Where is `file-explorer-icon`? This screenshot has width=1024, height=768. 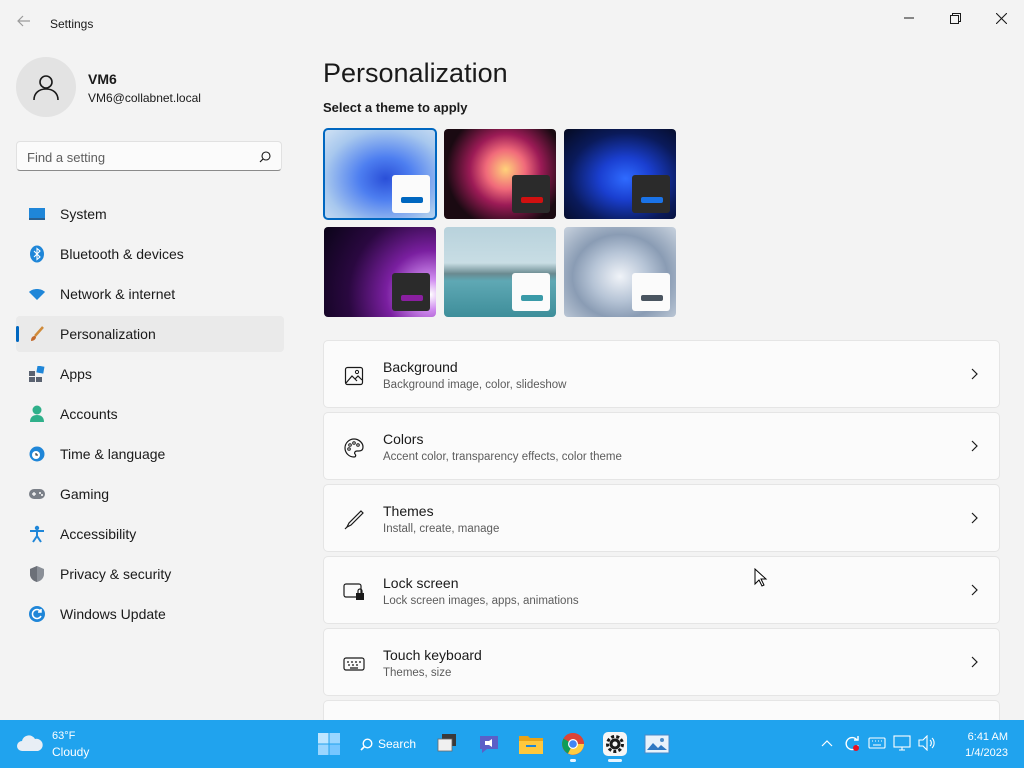
file-explorer-icon is located at coordinates (531, 744).